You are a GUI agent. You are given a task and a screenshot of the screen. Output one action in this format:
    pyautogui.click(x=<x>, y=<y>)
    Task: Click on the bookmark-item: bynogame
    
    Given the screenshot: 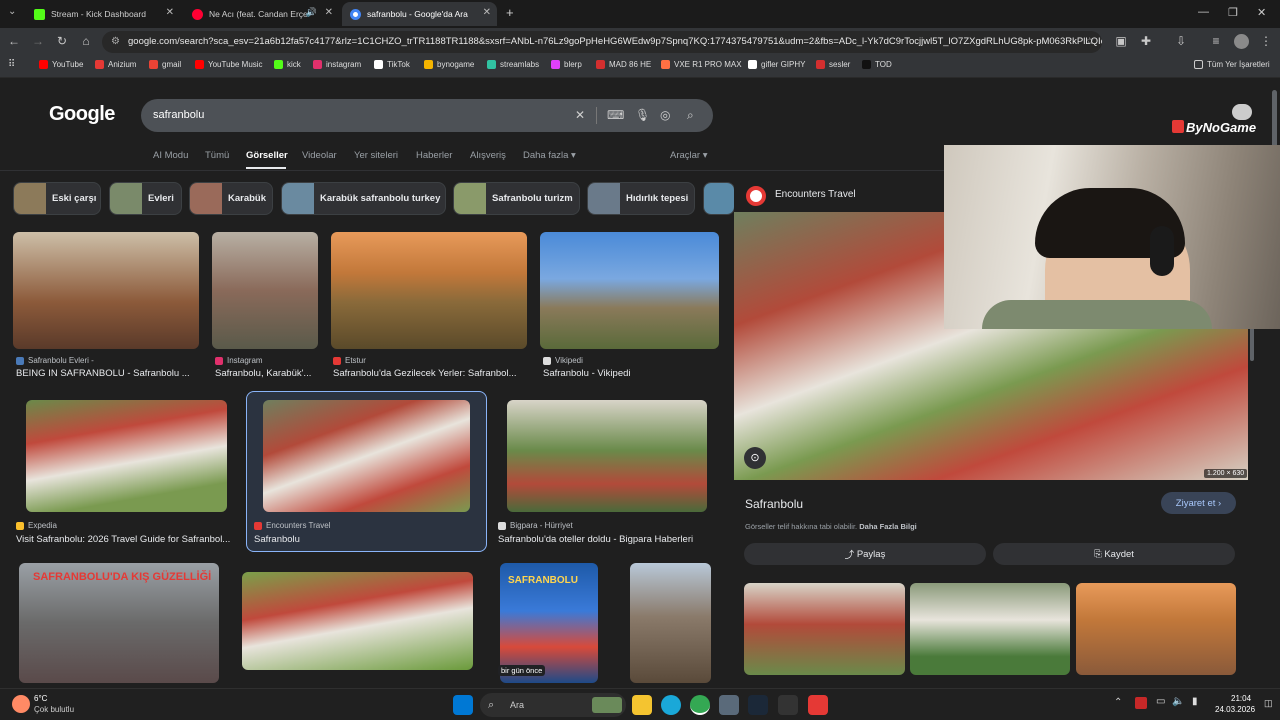 What is the action you would take?
    pyautogui.click(x=449, y=64)
    